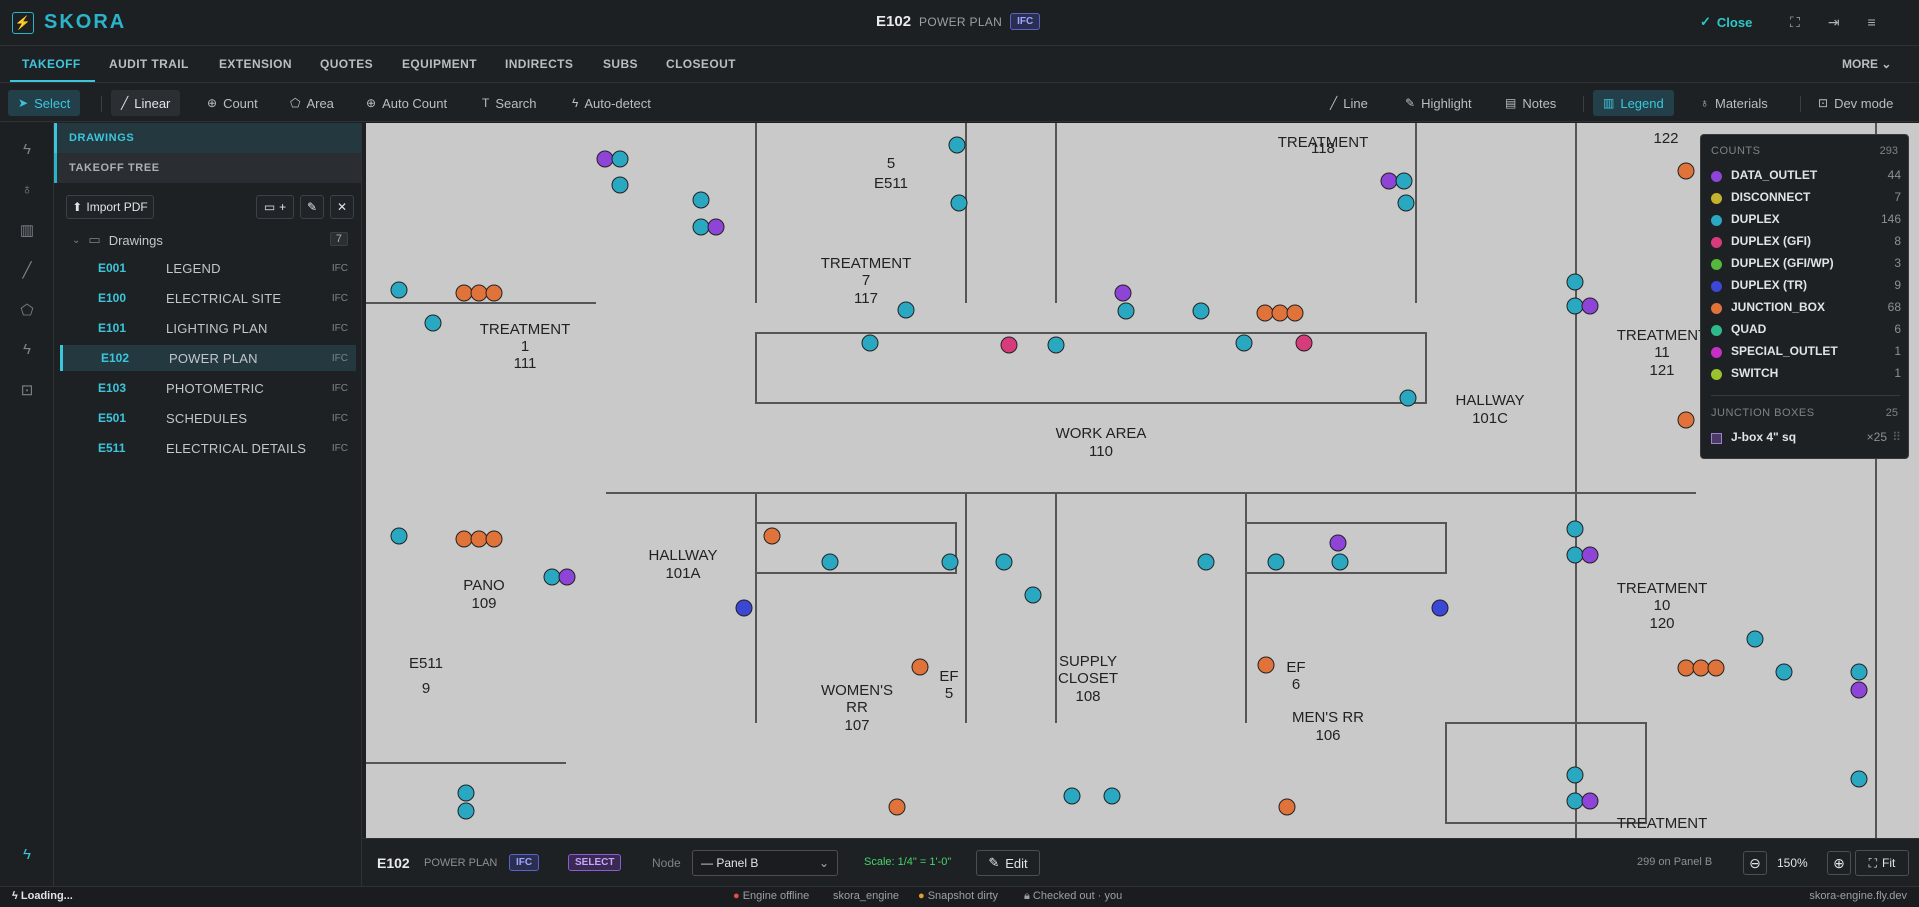 The image size is (1919, 907). What do you see at coordinates (1025, 21) in the screenshot?
I see `sheet-status-badge: IFC` at bounding box center [1025, 21].